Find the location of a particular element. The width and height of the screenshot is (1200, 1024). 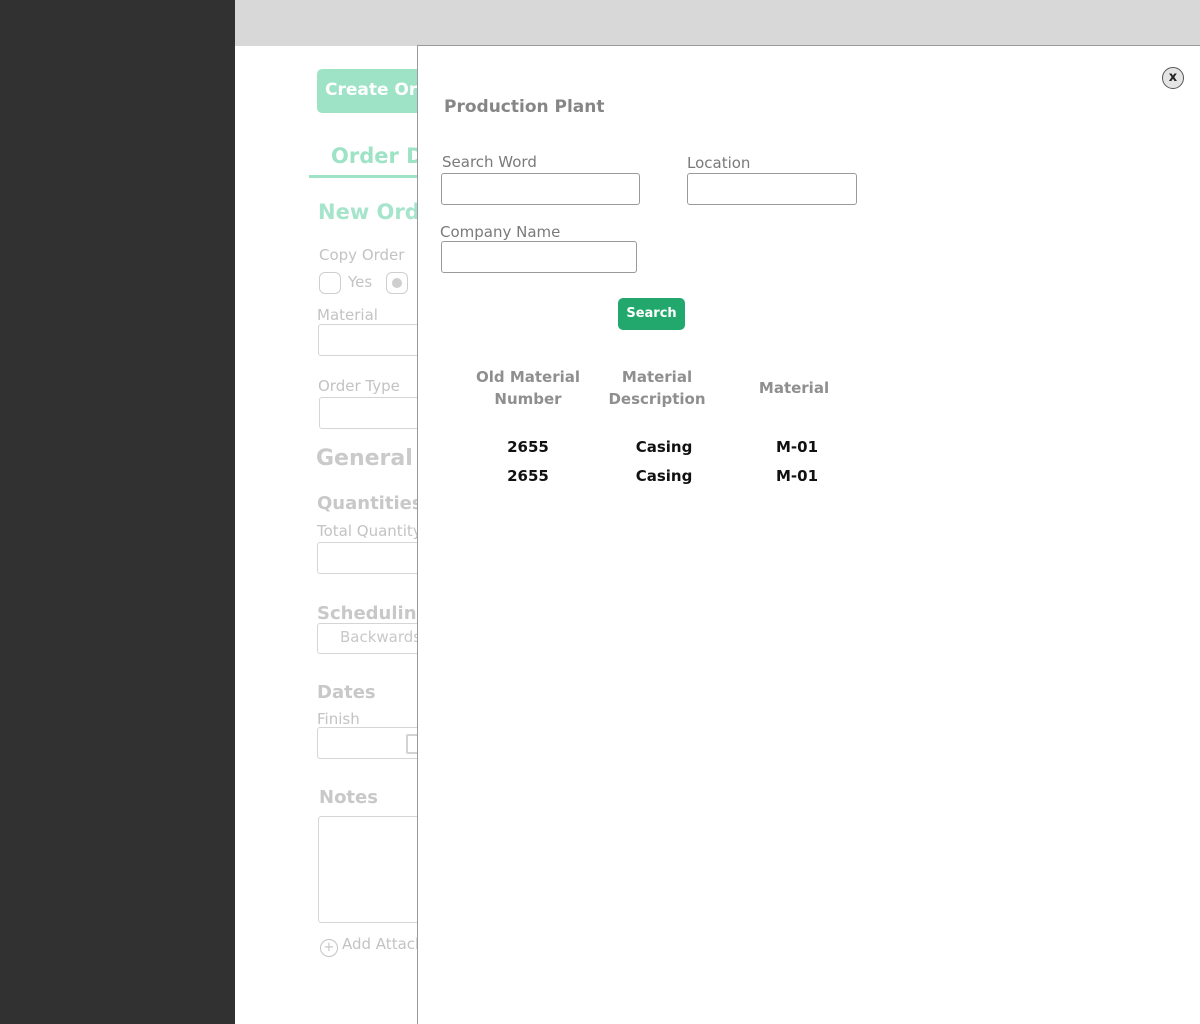

copy-order-yes-radio is located at coordinates (330, 283).